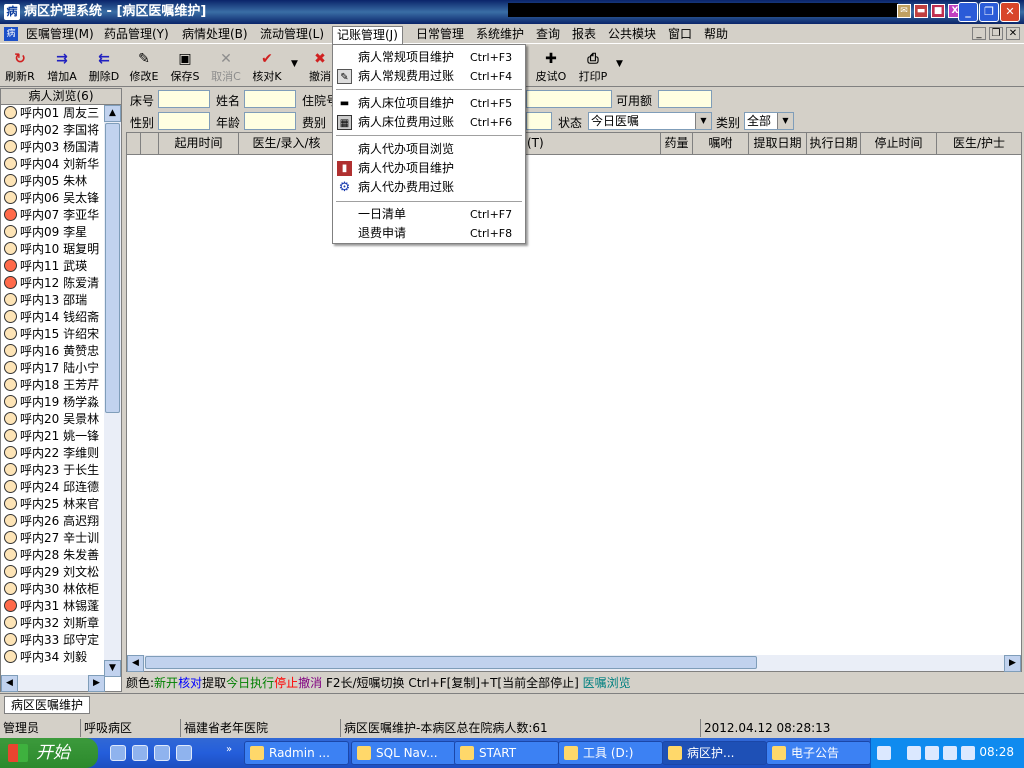 This screenshot has width=1024, height=768. What do you see at coordinates (53, 130) in the screenshot?
I see `patient-row: 呼内02 李国将` at bounding box center [53, 130].